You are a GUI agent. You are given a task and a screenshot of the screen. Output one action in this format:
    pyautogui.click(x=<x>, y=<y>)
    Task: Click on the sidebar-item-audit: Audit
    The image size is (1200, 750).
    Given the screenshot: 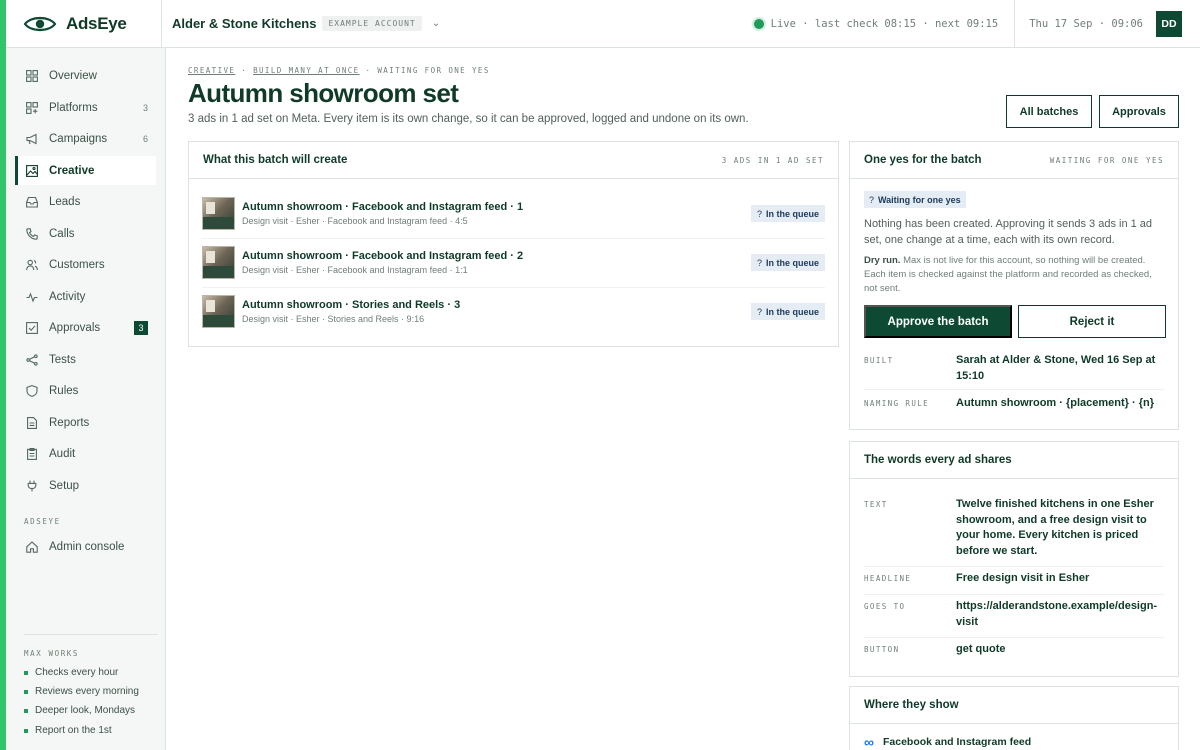 What is the action you would take?
    pyautogui.click(x=86, y=453)
    